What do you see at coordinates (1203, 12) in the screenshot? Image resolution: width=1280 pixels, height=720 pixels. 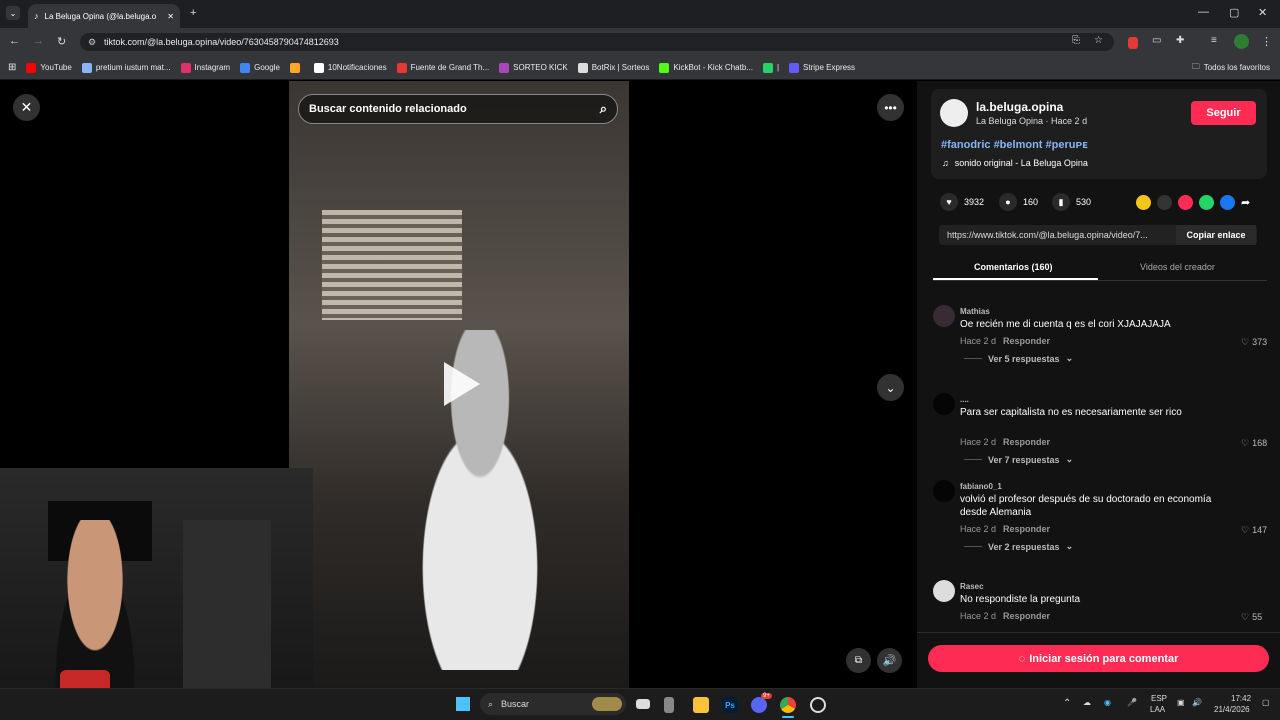 I see `minimize-button: —` at bounding box center [1203, 12].